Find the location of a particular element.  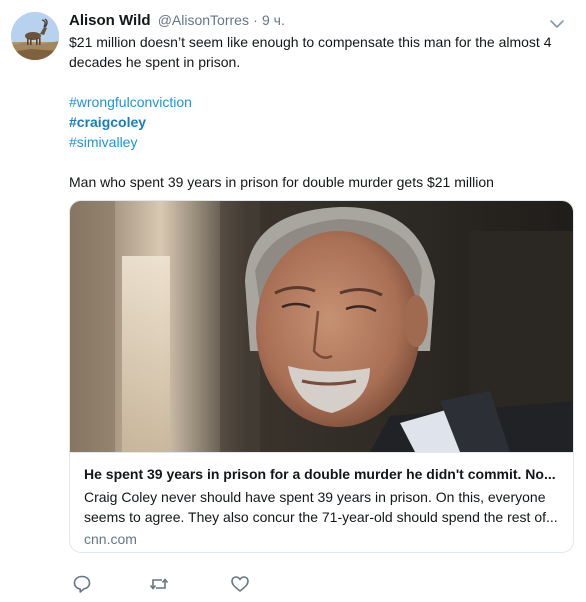

retweet-button is located at coordinates (160, 585).